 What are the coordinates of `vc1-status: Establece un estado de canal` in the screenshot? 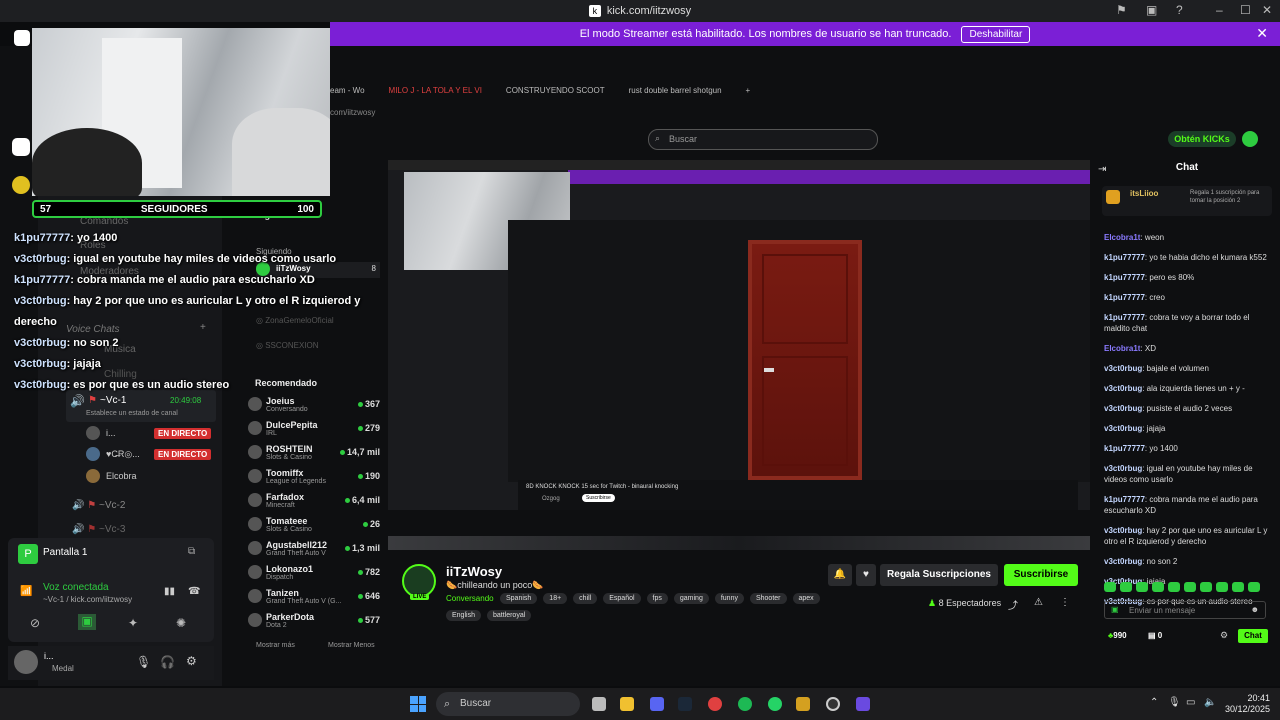 It's located at (132, 413).